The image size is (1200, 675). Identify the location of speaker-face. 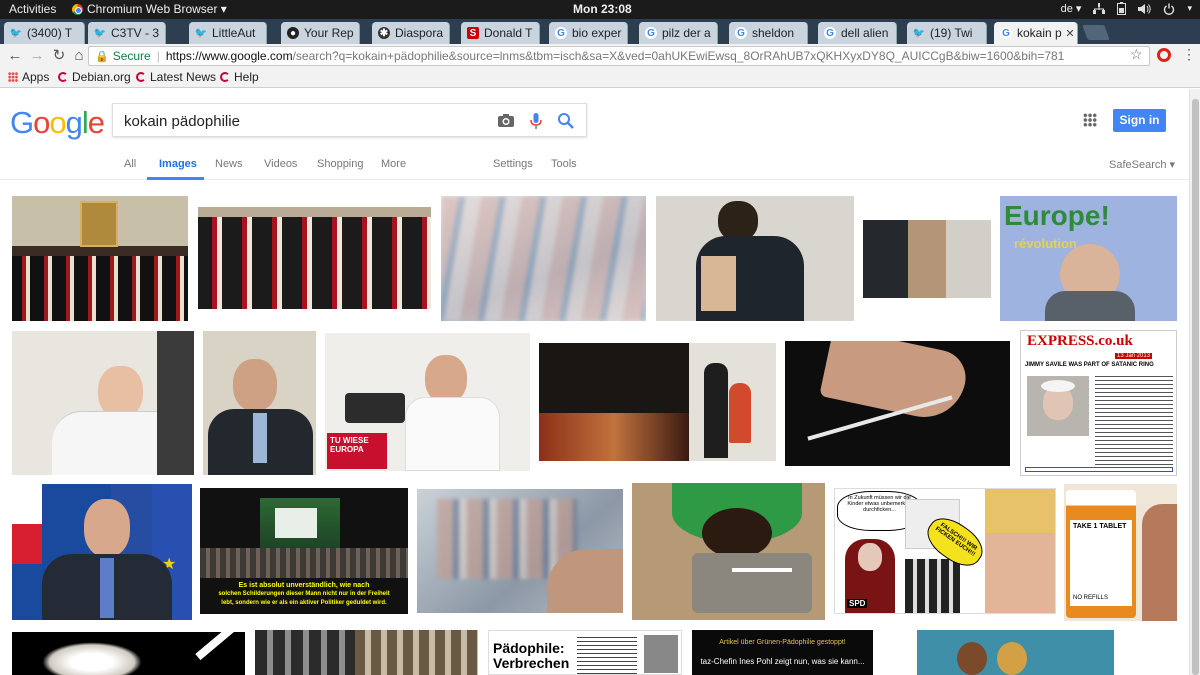
(446, 379).